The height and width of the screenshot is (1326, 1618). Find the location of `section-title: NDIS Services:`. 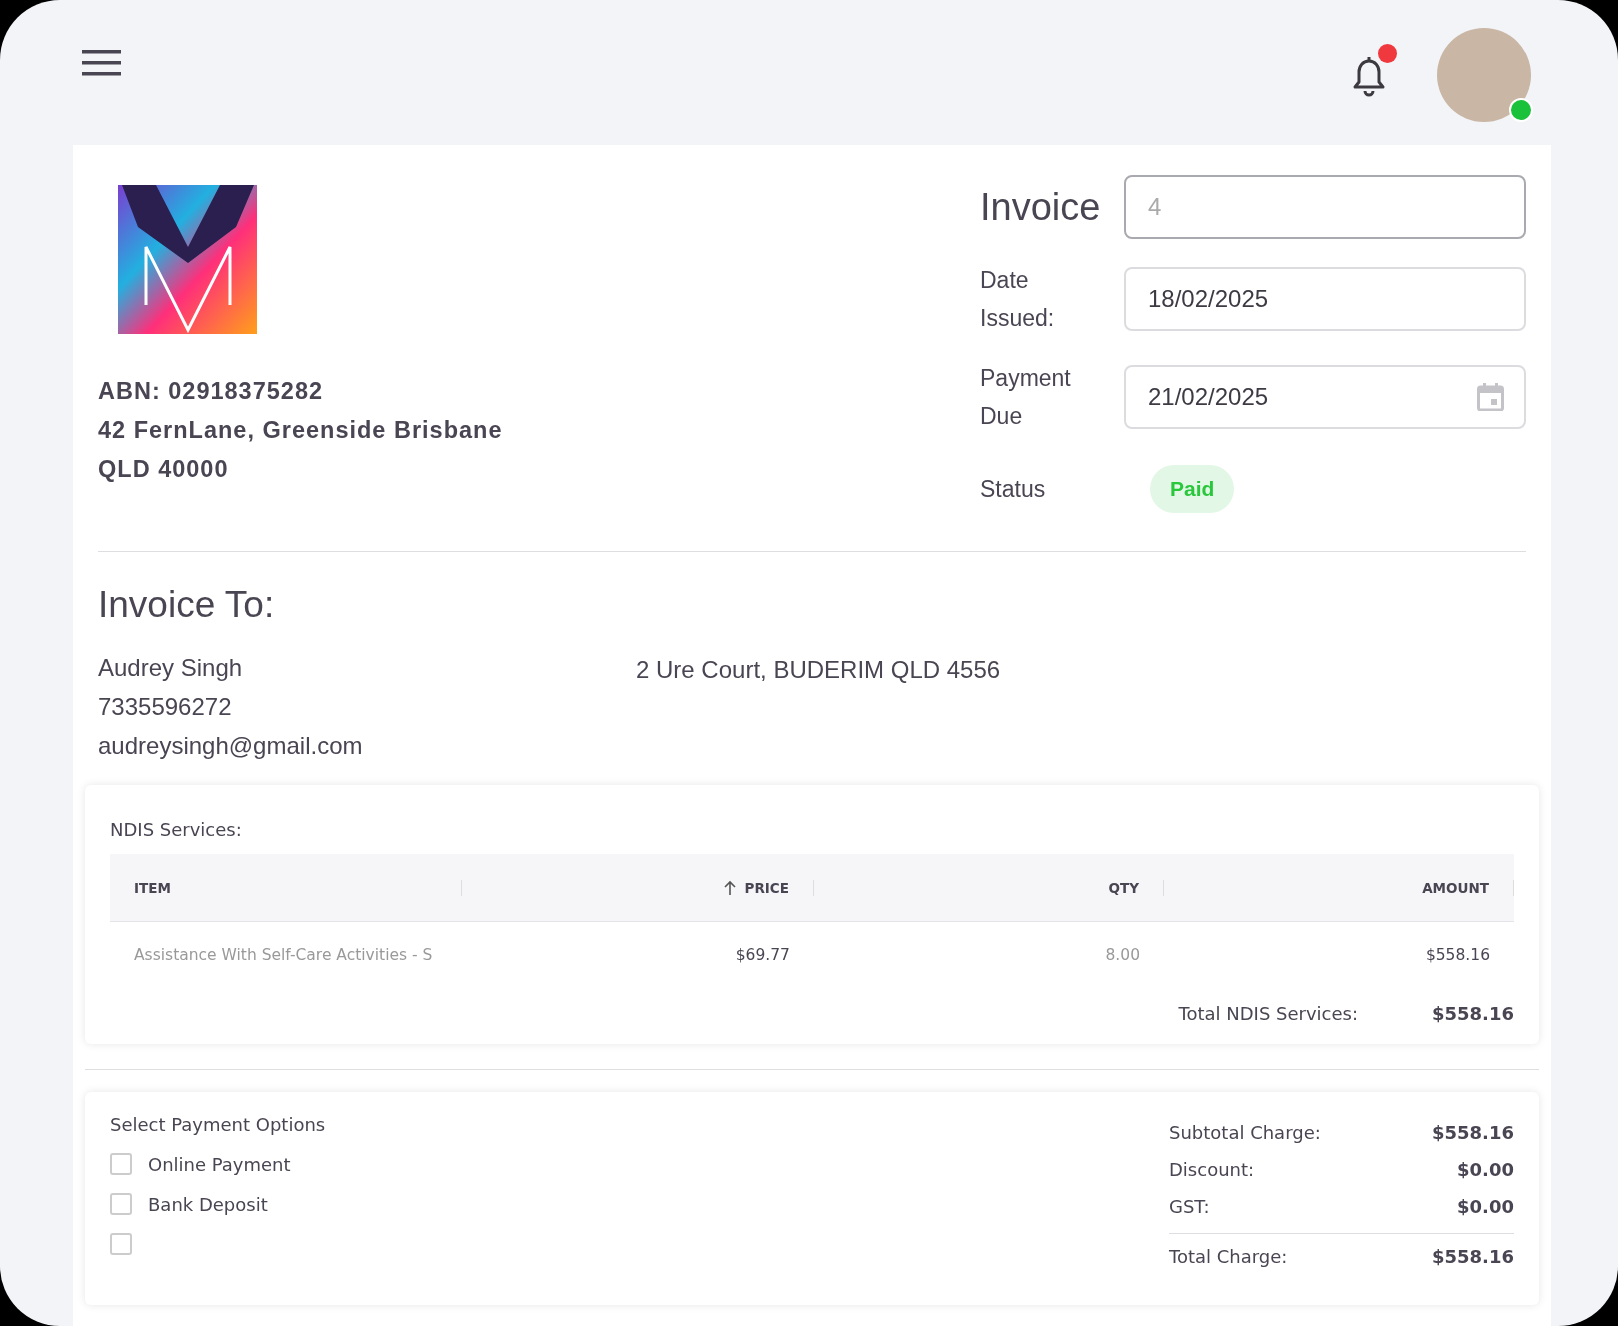

section-title: NDIS Services: is located at coordinates (176, 829).